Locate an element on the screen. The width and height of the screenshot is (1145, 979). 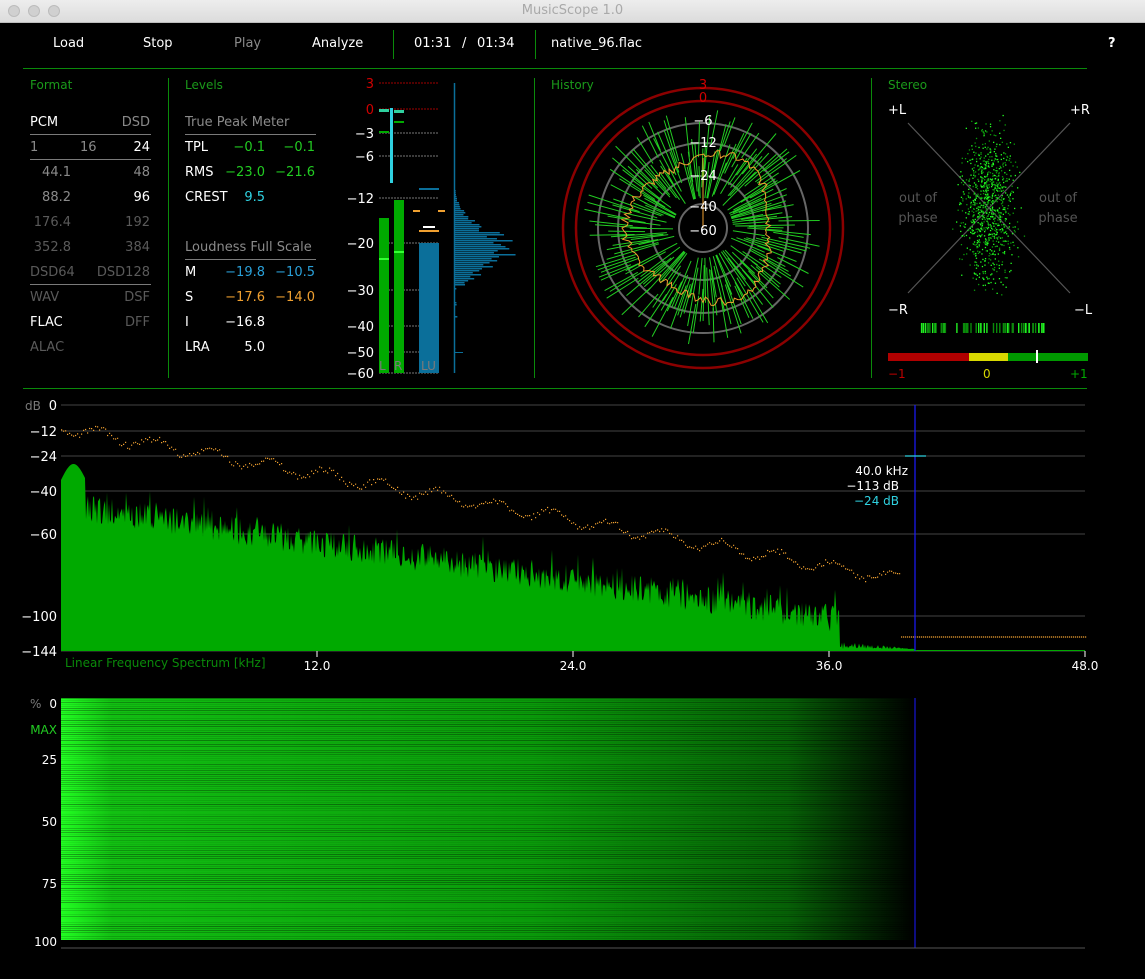
format-title: Format is located at coordinates (51, 85).